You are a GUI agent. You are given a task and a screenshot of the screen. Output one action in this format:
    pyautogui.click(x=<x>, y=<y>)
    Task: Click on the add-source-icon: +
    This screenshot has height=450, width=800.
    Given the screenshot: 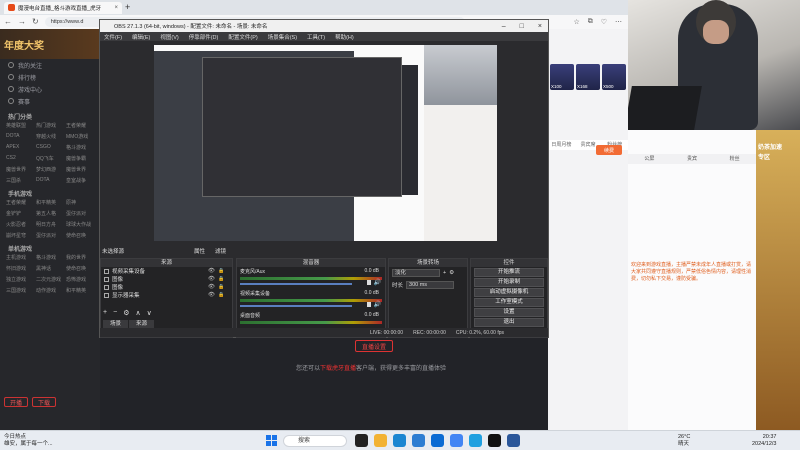 What is the action you would take?
    pyautogui.click(x=105, y=313)
    